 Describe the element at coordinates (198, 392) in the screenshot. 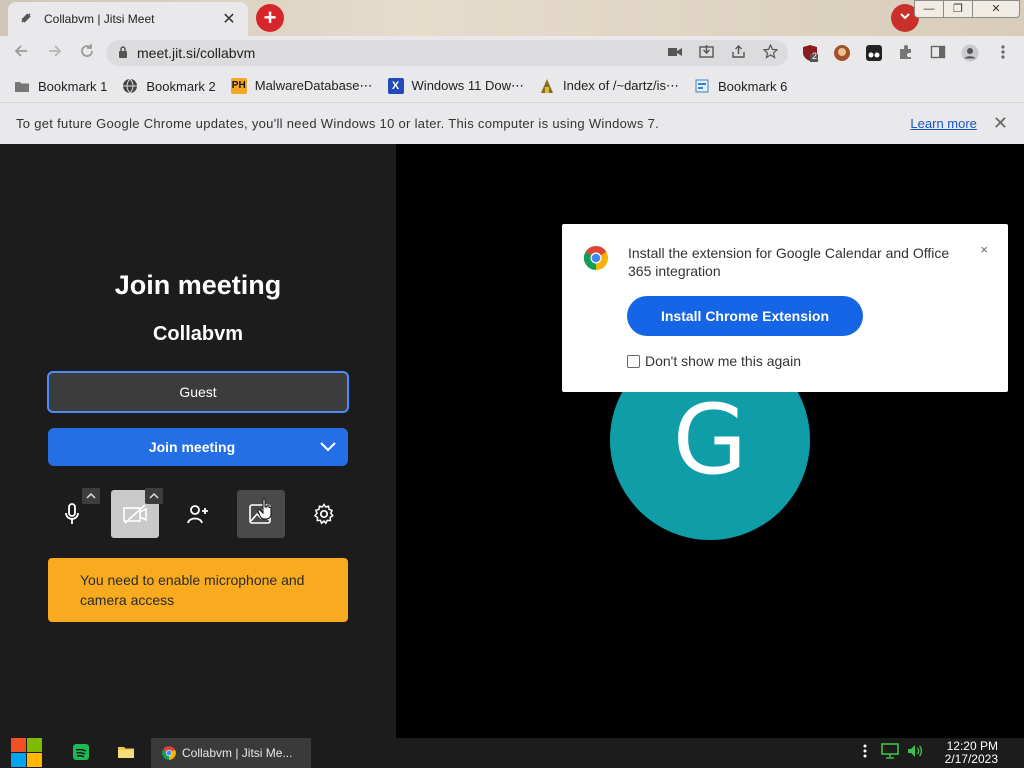

I see `display-name-input: Guest` at that location.